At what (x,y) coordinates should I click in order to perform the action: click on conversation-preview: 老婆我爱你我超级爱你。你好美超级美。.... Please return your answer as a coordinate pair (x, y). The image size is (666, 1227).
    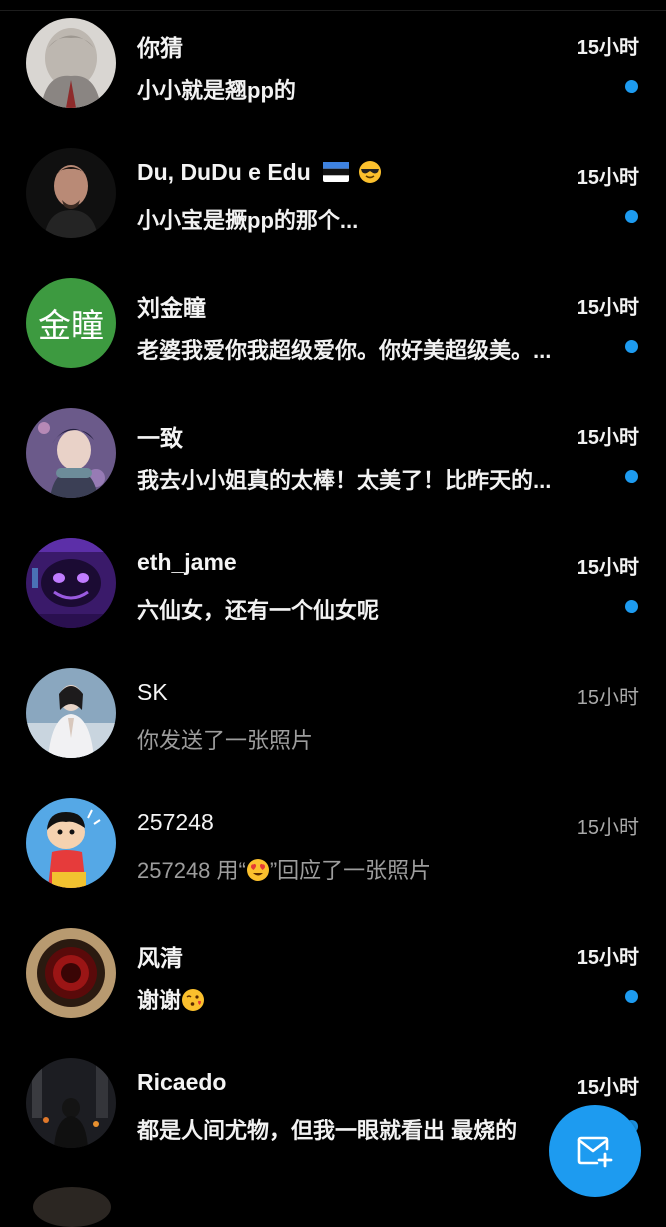
    Looking at the image, I should click on (344, 350).